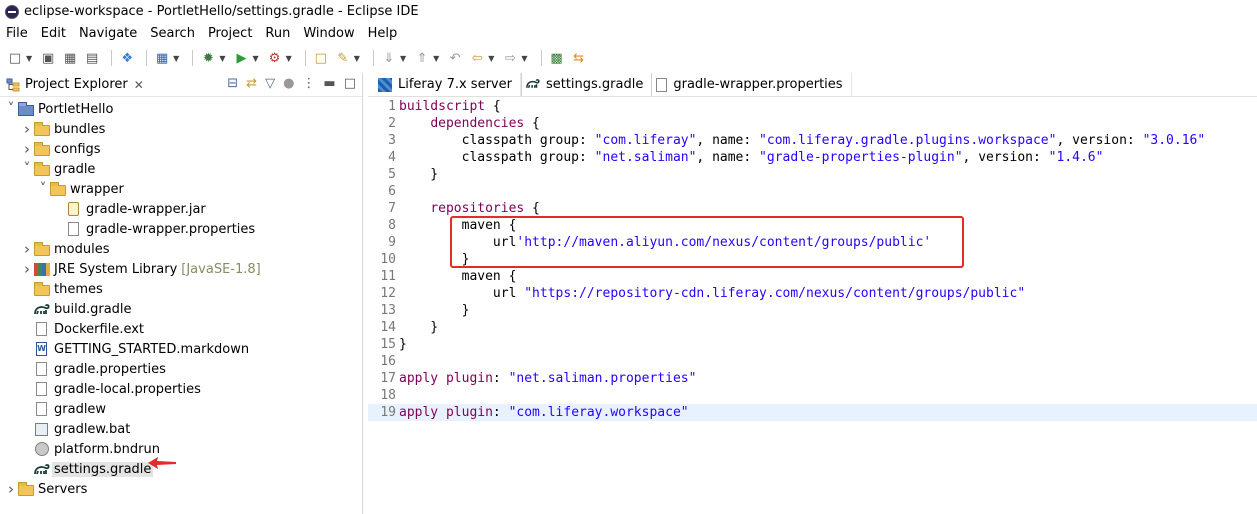 This screenshot has width=1257, height=514. Describe the element at coordinates (308, 83) in the screenshot. I see `view-menu-icon: ⋮` at that location.